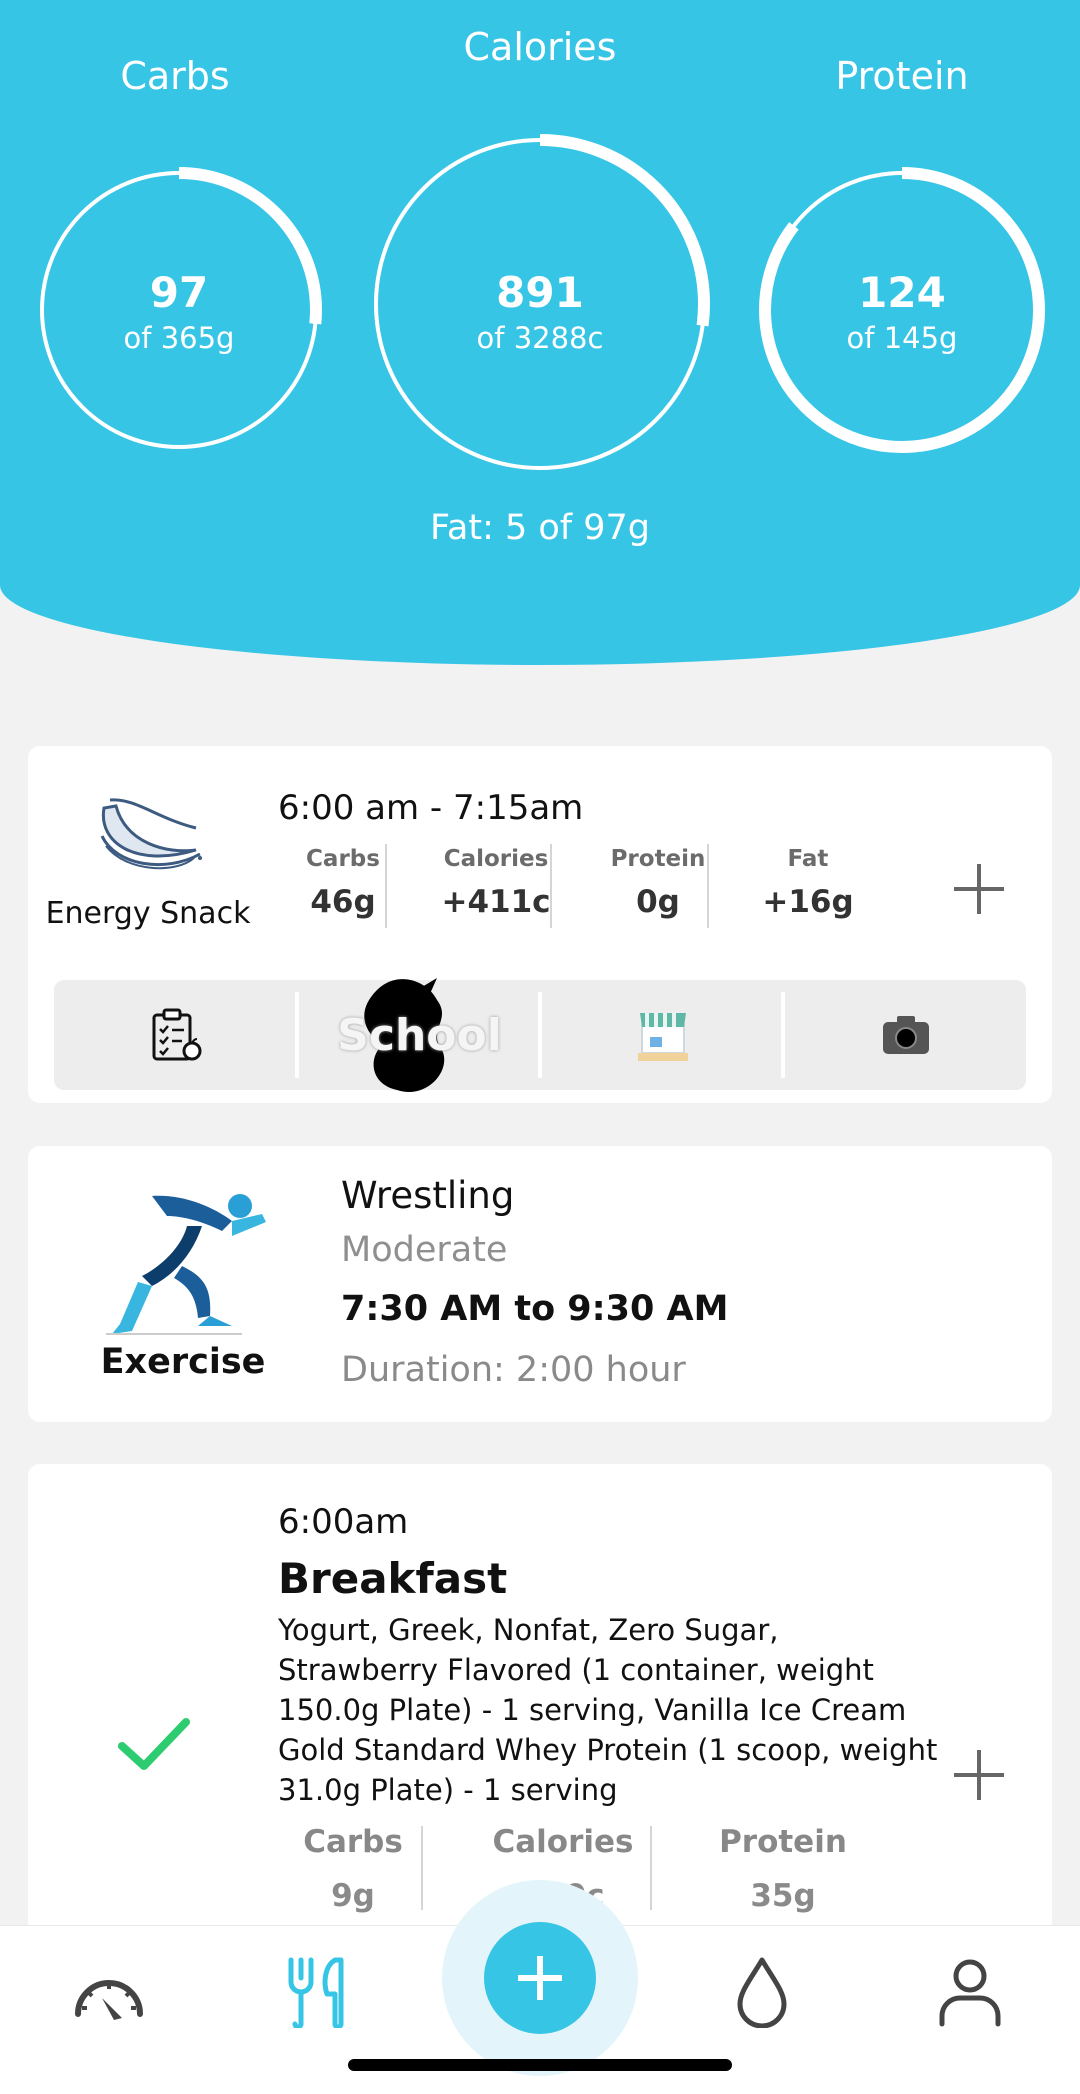  Describe the element at coordinates (343, 1522) in the screenshot. I see `breakfast-time: 6:00am` at that location.